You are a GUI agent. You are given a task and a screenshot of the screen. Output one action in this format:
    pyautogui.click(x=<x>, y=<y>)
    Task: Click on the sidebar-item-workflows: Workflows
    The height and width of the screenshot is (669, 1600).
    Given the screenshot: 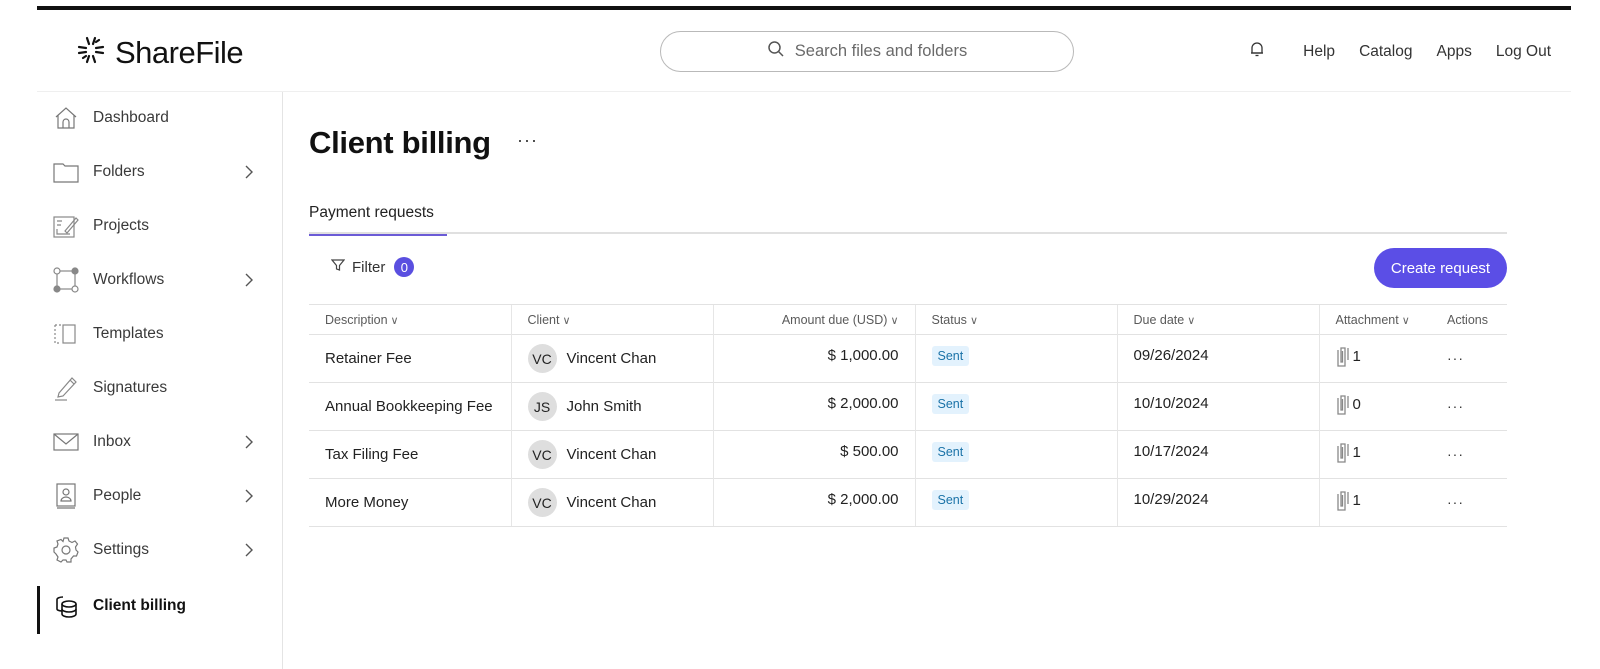 What is the action you would take?
    pyautogui.click(x=160, y=280)
    